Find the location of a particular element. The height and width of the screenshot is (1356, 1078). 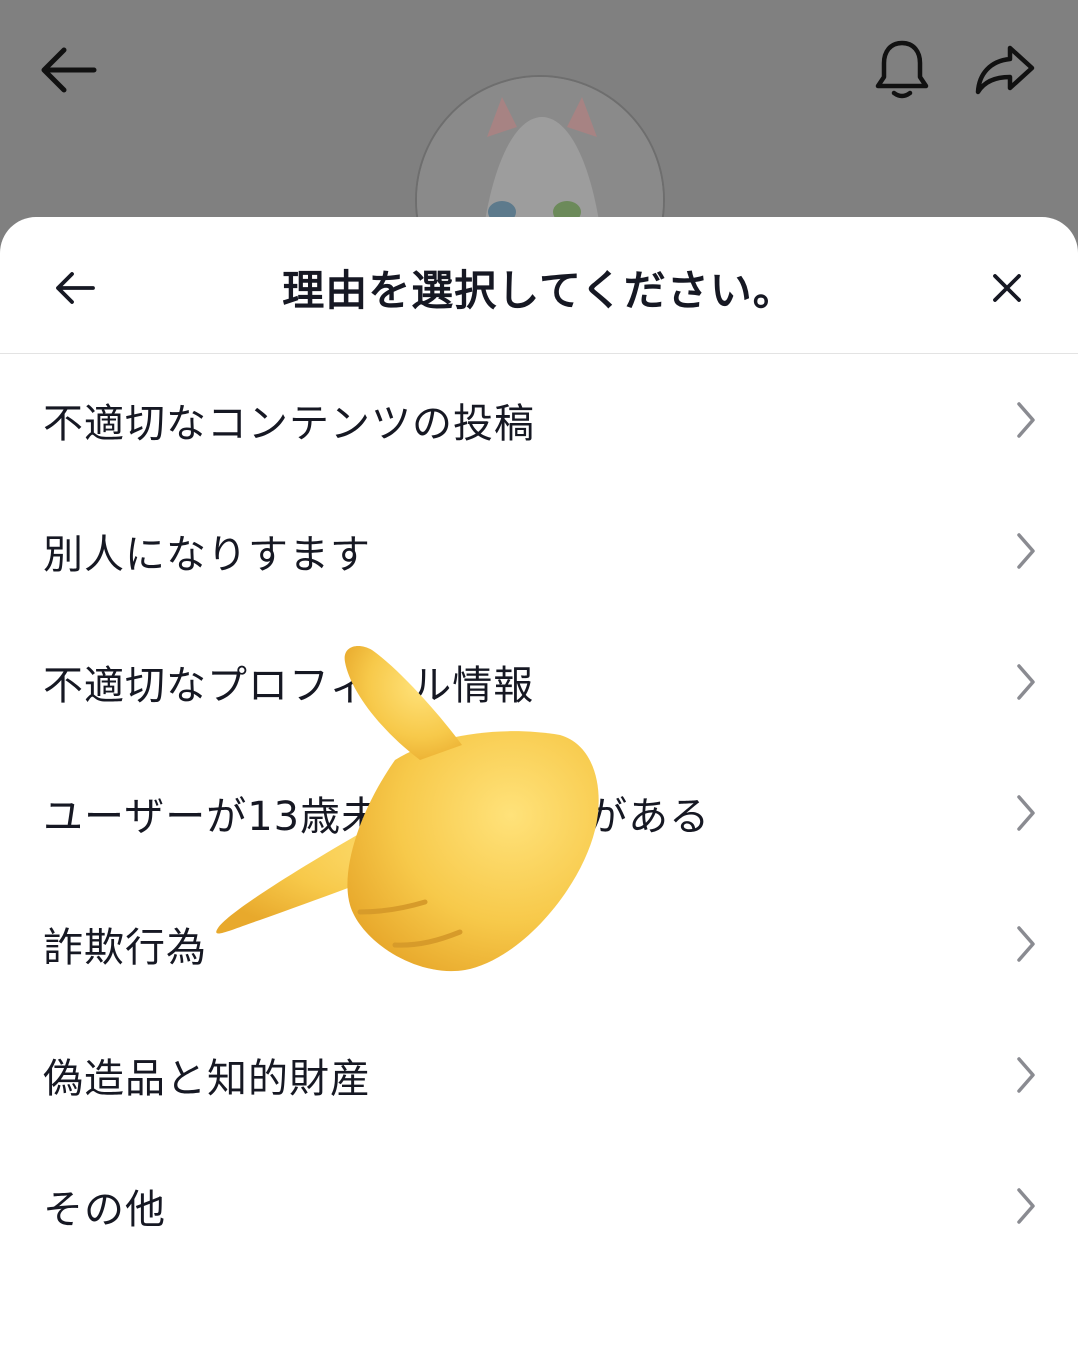

reason-item-fraud: 詐欺行為 is located at coordinates (539, 943).